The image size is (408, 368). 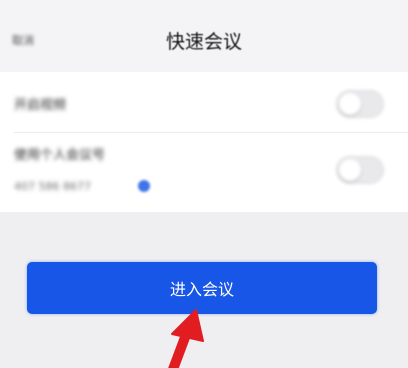 What do you see at coordinates (186, 338) in the screenshot?
I see `arrow-up-icon` at bounding box center [186, 338].